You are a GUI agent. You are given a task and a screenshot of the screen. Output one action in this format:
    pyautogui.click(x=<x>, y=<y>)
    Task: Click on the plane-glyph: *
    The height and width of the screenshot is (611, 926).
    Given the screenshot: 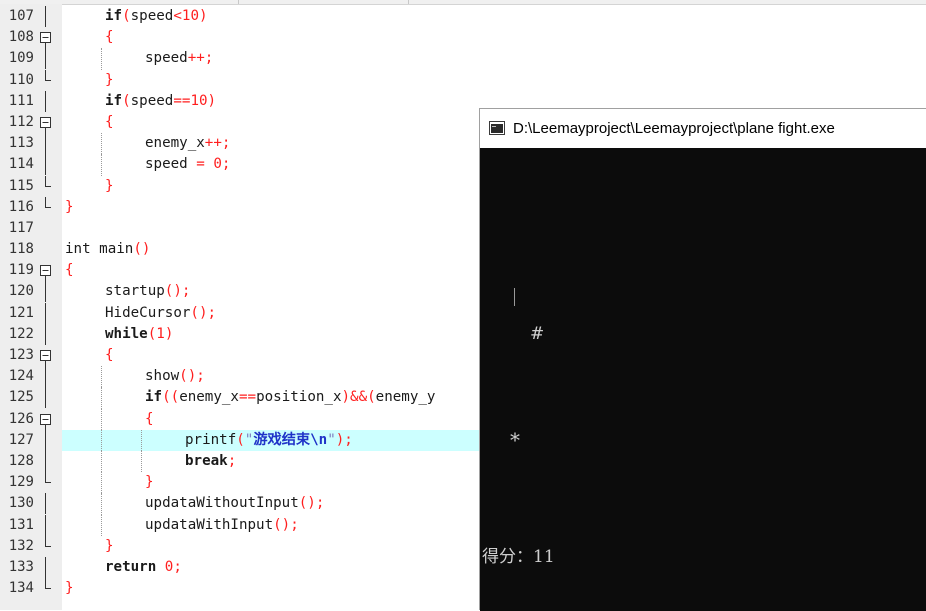 What is the action you would take?
    pyautogui.click(x=515, y=440)
    